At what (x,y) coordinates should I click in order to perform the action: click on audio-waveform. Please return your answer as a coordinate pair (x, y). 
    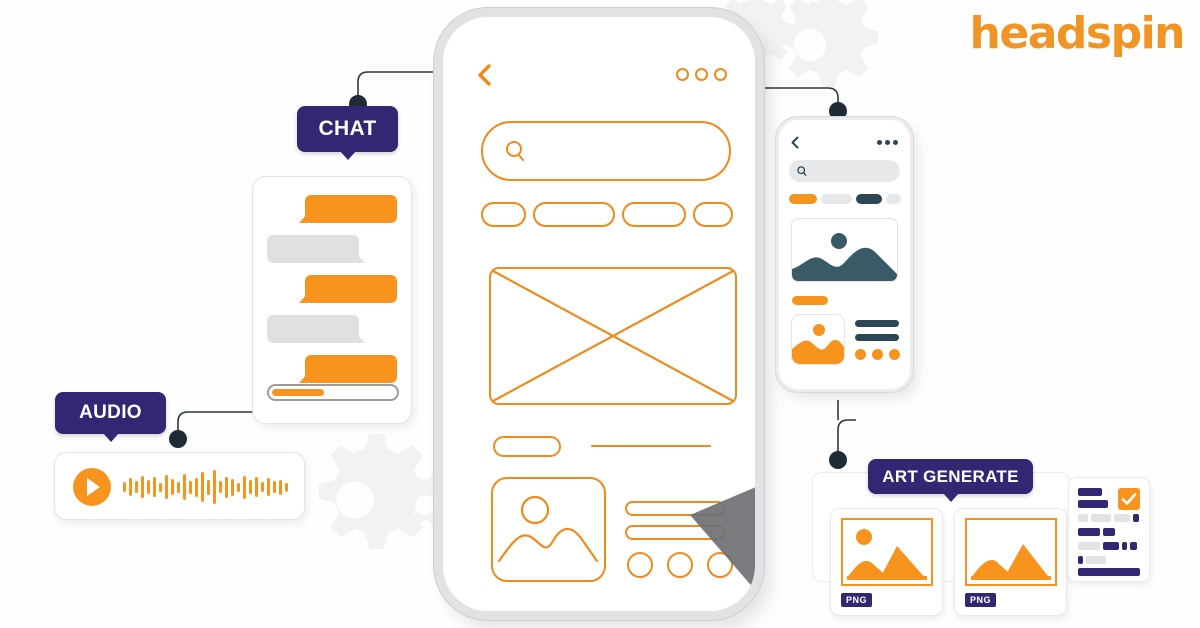
    Looking at the image, I should click on (205, 487).